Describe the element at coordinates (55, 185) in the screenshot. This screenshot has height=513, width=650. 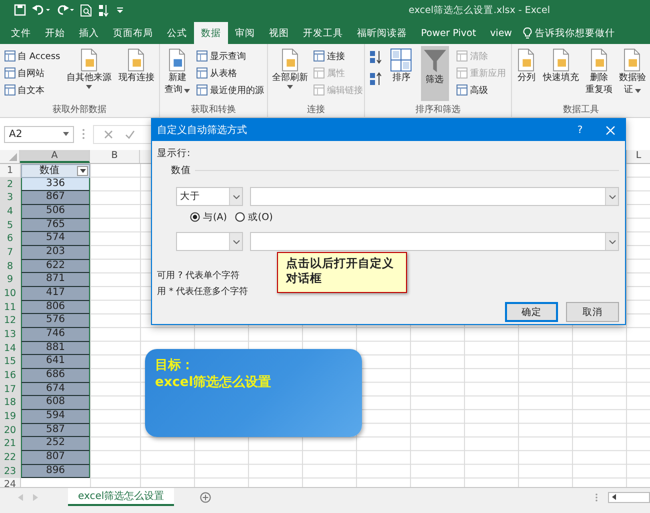
I see `table-cell: 336` at that location.